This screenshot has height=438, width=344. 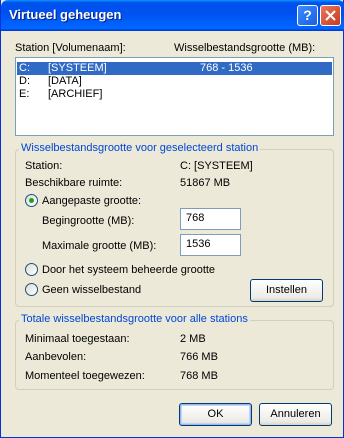 What do you see at coordinates (88, 221) in the screenshot?
I see `initial-size-label: Begingrootte (MB):` at bounding box center [88, 221].